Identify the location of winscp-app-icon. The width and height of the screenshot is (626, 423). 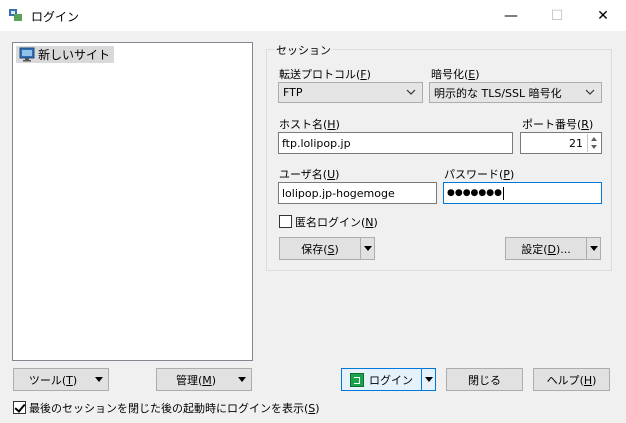
(15, 15).